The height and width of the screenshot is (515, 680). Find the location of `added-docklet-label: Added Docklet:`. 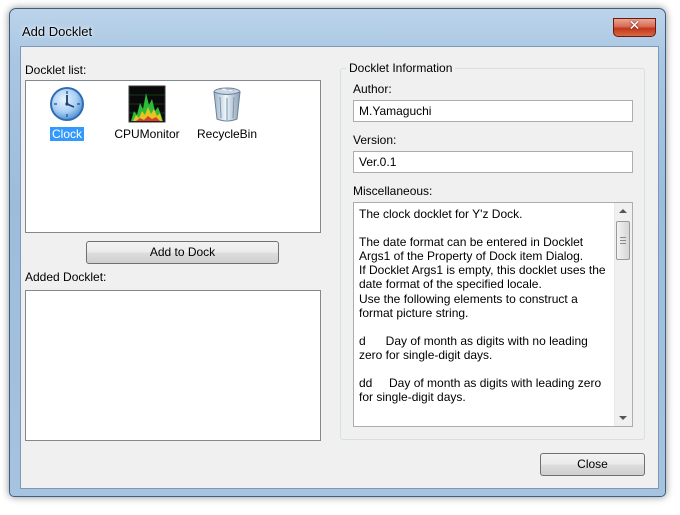

added-docklet-label: Added Docklet: is located at coordinates (66, 277).